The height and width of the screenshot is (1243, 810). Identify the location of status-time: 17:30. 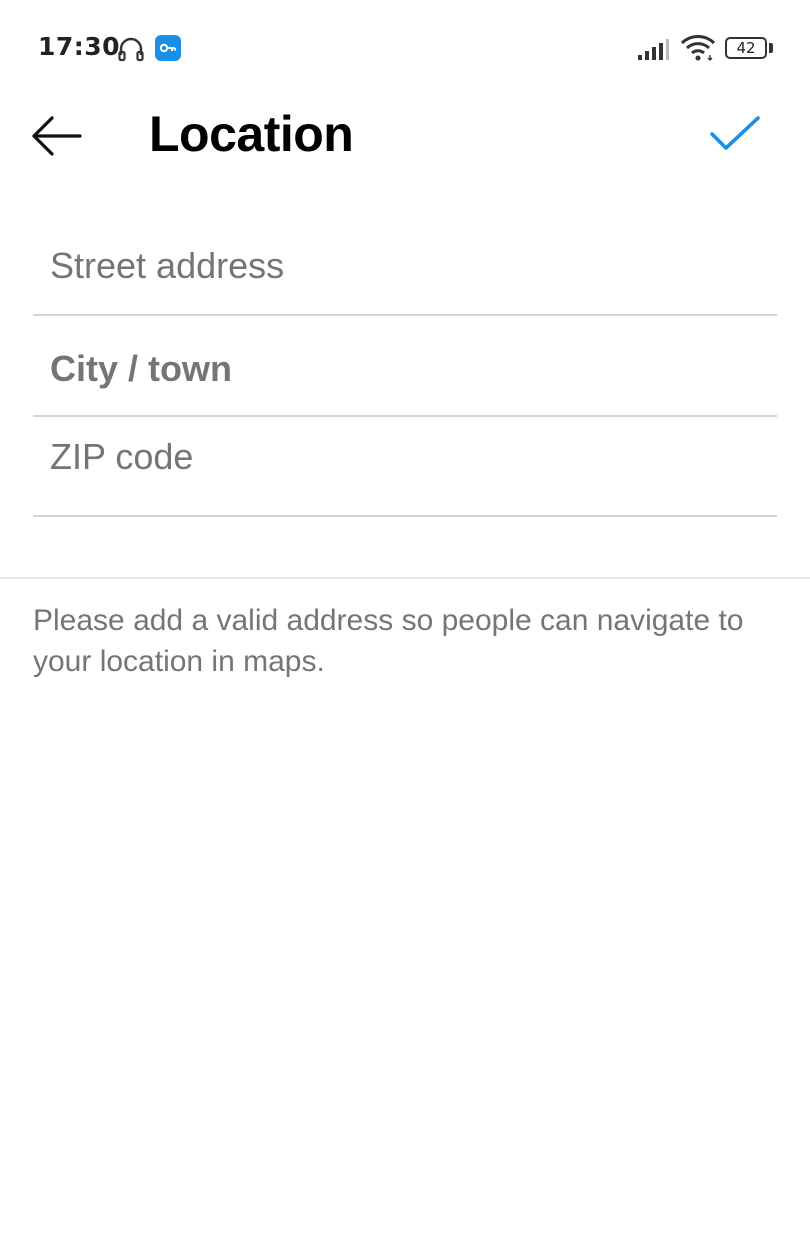
(79, 46).